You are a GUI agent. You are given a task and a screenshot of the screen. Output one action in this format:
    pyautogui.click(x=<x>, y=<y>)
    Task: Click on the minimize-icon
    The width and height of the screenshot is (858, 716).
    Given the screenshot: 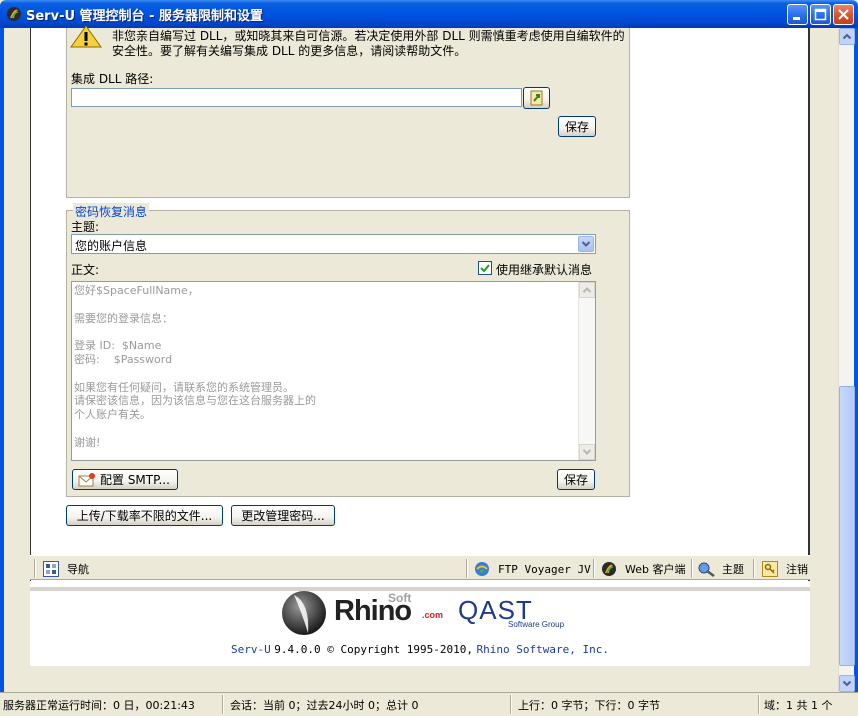 What is the action you would take?
    pyautogui.click(x=796, y=18)
    